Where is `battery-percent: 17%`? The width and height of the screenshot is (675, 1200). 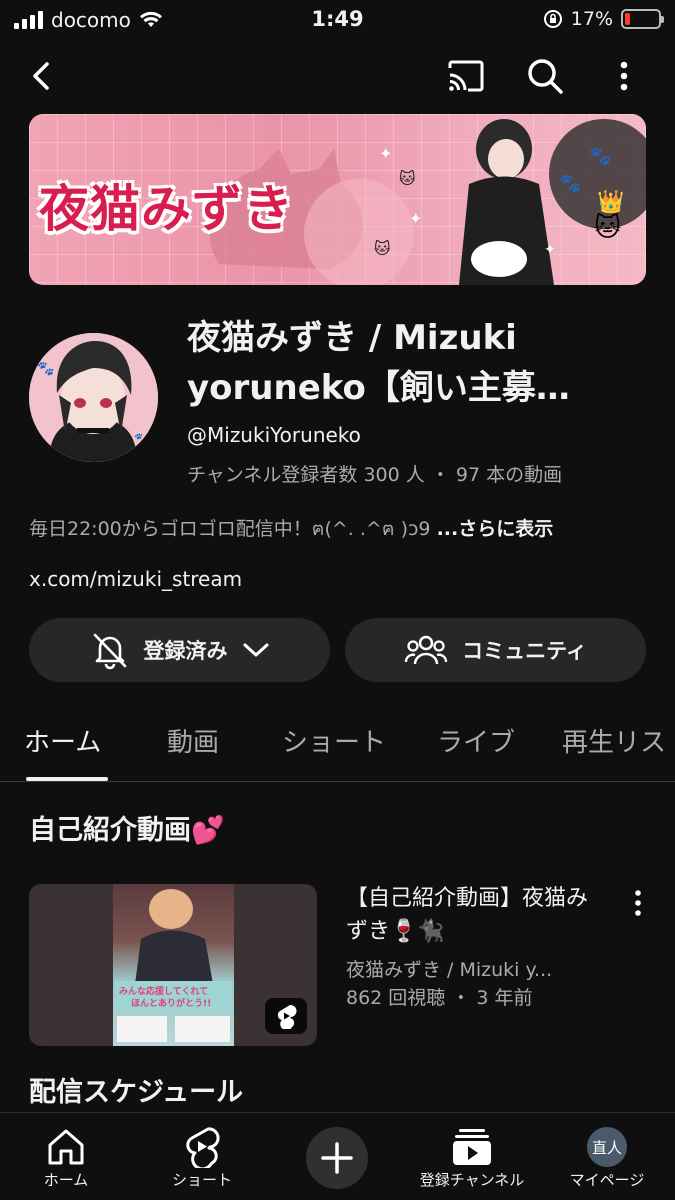 battery-percent: 17% is located at coordinates (591, 19).